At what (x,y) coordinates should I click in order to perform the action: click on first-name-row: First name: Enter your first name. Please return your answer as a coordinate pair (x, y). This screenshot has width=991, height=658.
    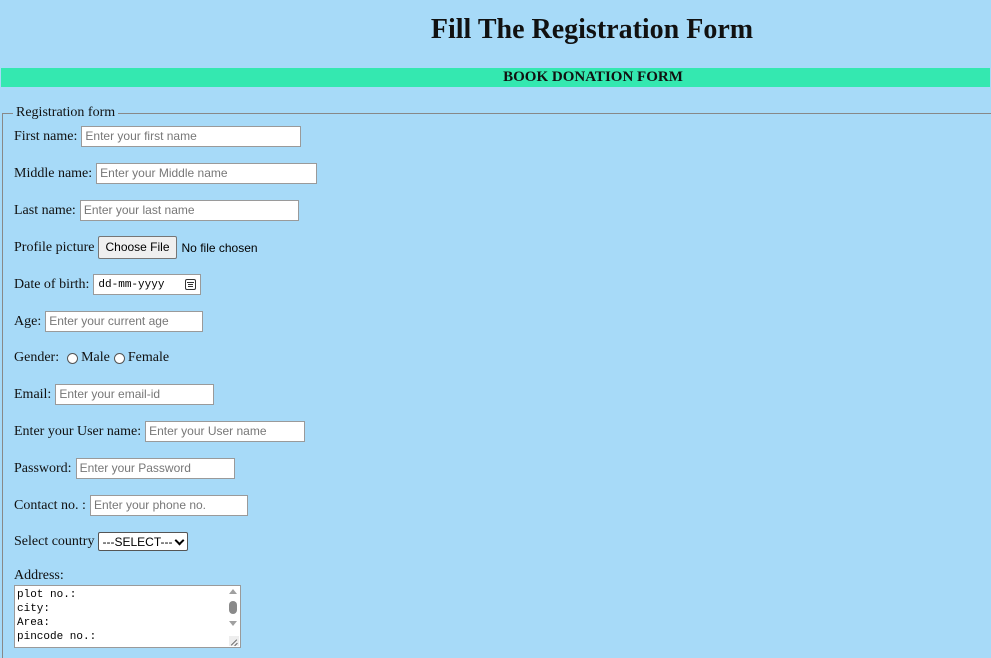
    Looking at the image, I should click on (158, 136).